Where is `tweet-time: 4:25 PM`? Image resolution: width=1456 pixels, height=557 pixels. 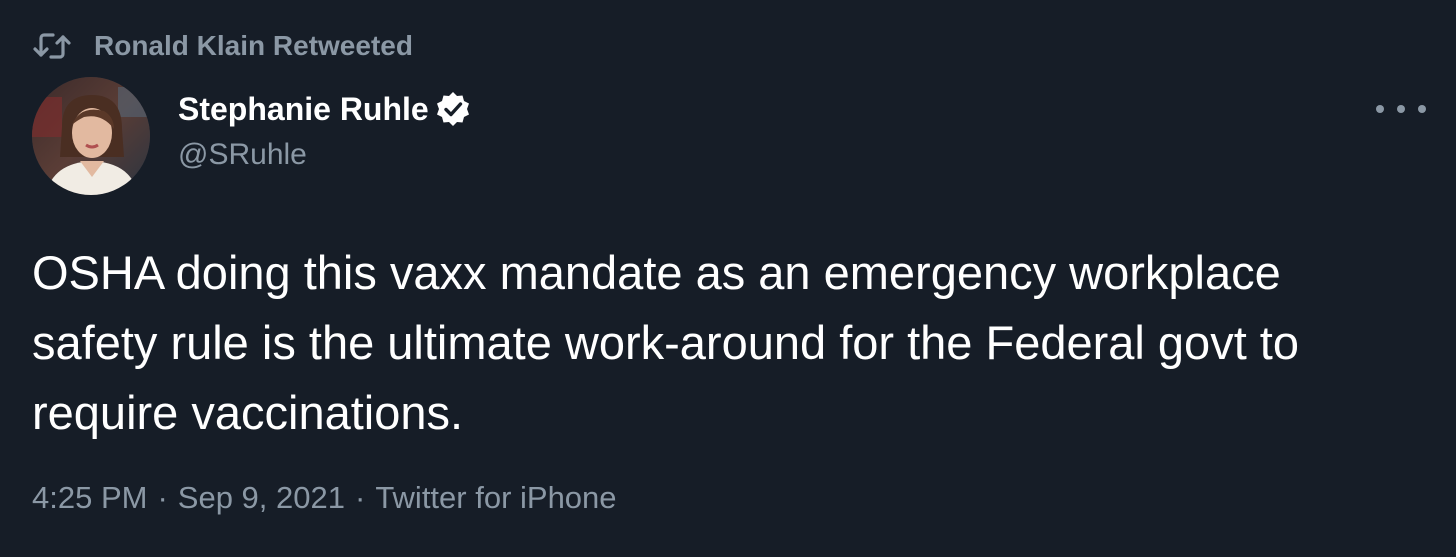 tweet-time: 4:25 PM is located at coordinates (89, 498).